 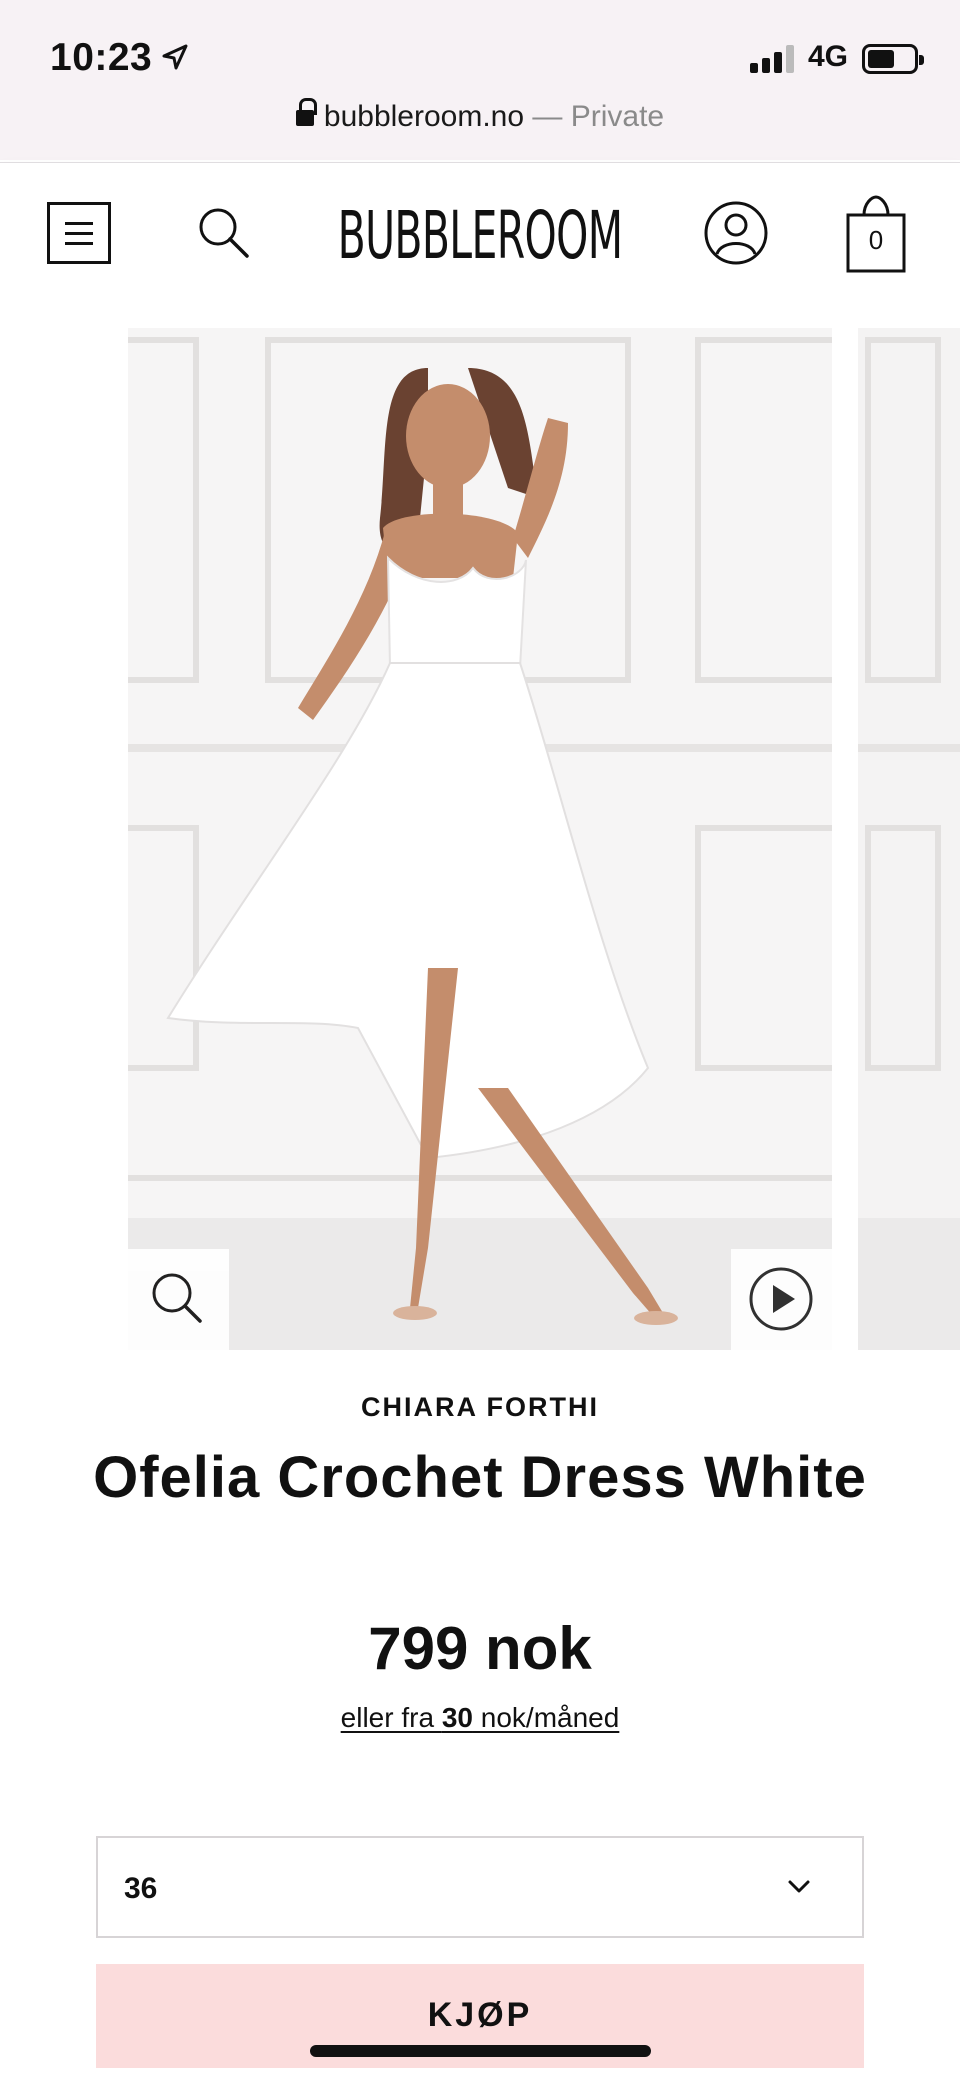 I want to click on signal-strength-icon, so click(x=773, y=59).